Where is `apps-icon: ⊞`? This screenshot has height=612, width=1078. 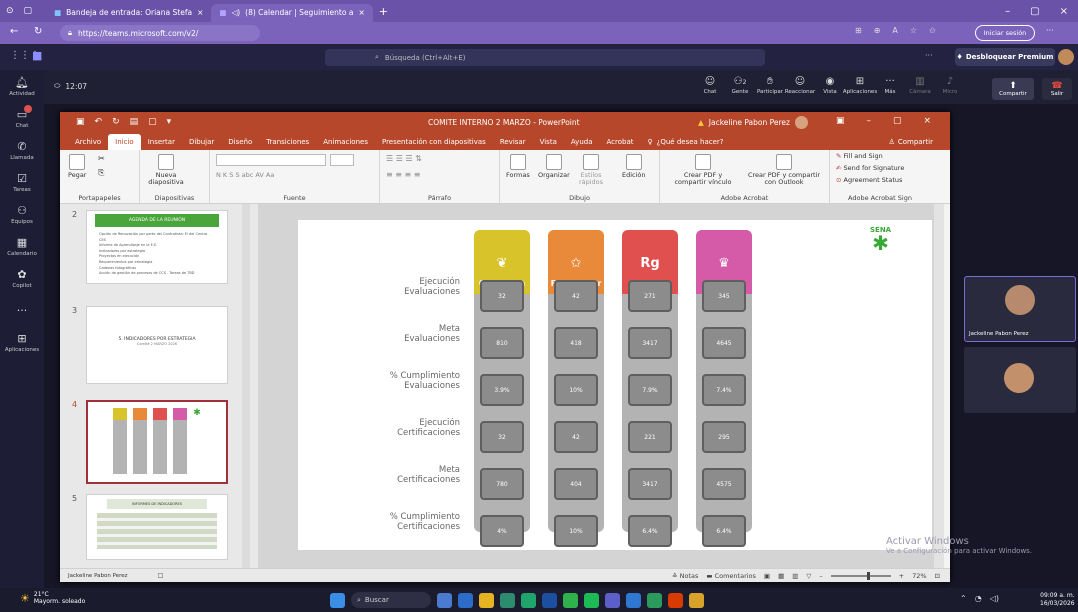 apps-icon: ⊞ is located at coordinates (858, 30).